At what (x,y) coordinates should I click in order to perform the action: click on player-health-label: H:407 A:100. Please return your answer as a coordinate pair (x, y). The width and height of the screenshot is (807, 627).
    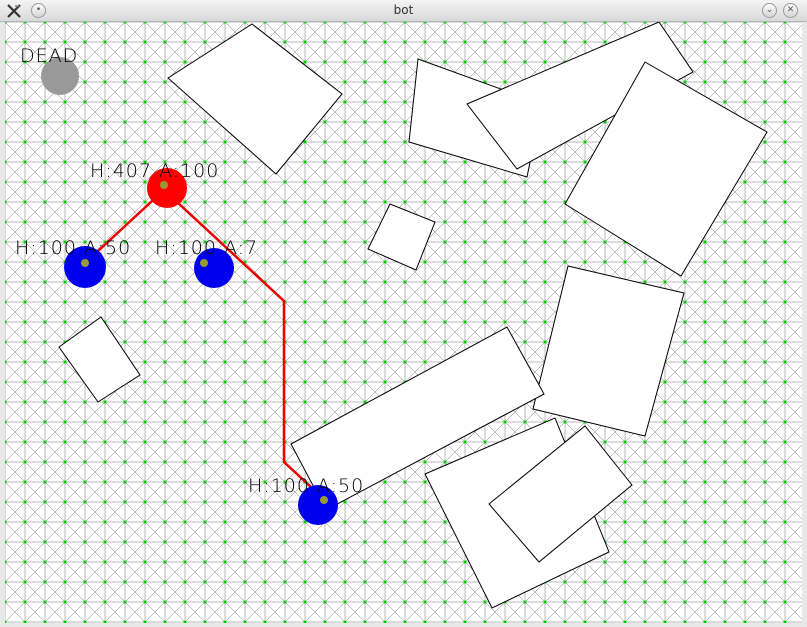
    Looking at the image, I should click on (154, 171).